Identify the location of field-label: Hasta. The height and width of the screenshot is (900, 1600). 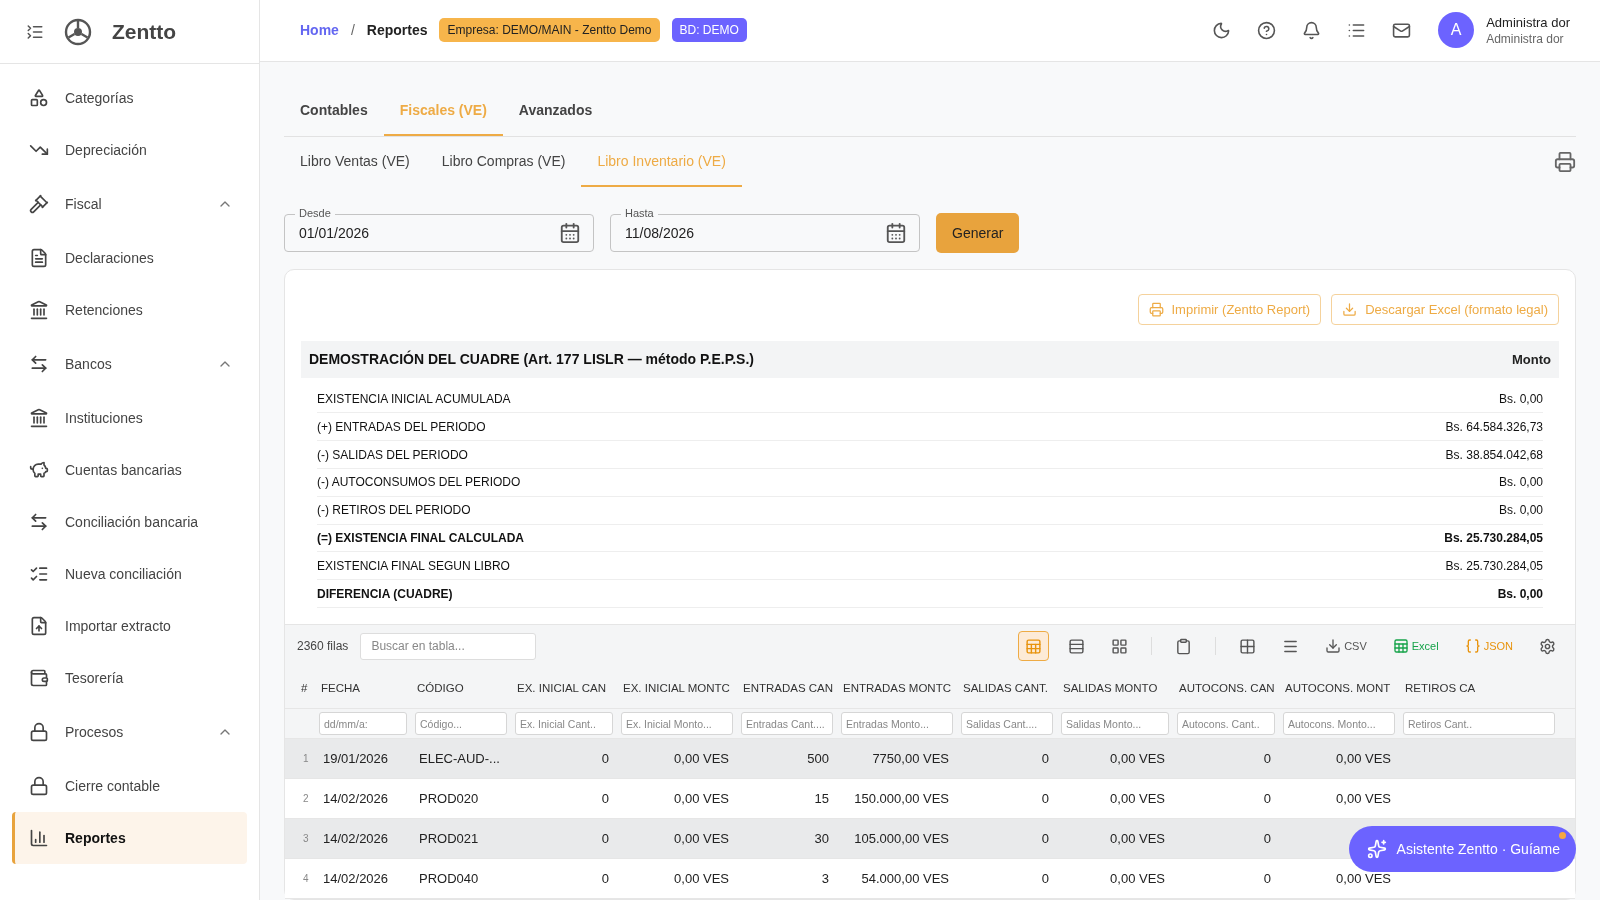
(639, 212).